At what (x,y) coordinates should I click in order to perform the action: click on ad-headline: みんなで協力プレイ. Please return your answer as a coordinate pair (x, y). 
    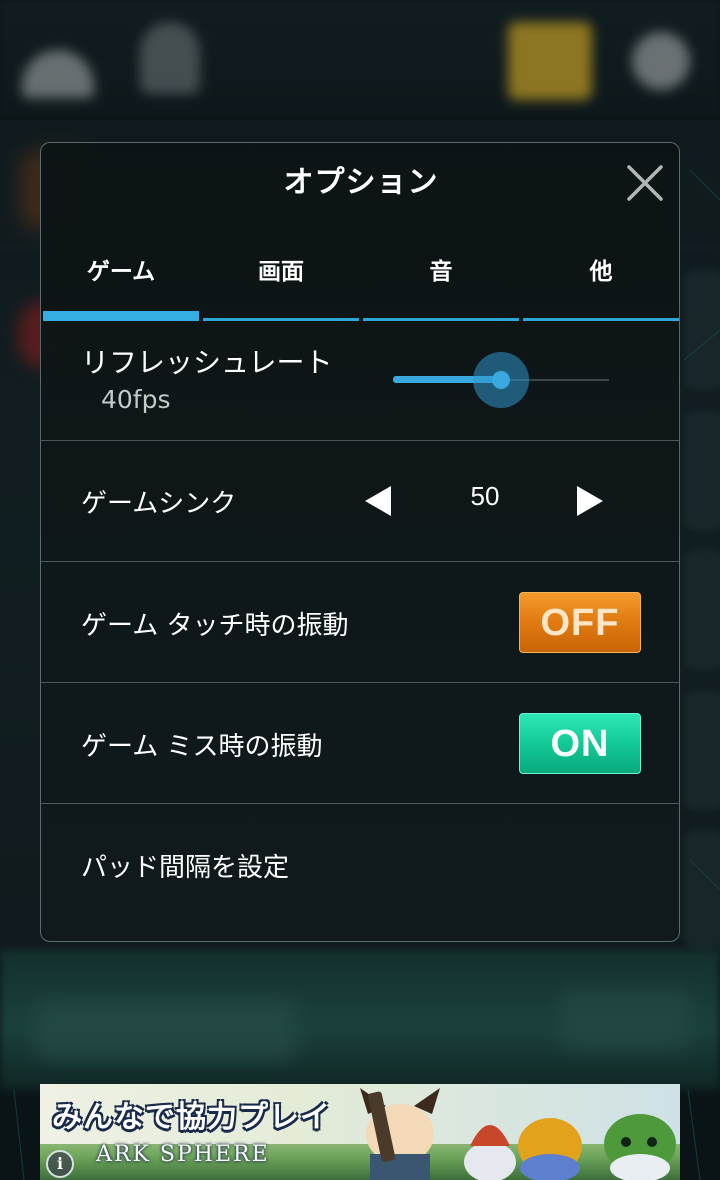
    Looking at the image, I should click on (191, 1117).